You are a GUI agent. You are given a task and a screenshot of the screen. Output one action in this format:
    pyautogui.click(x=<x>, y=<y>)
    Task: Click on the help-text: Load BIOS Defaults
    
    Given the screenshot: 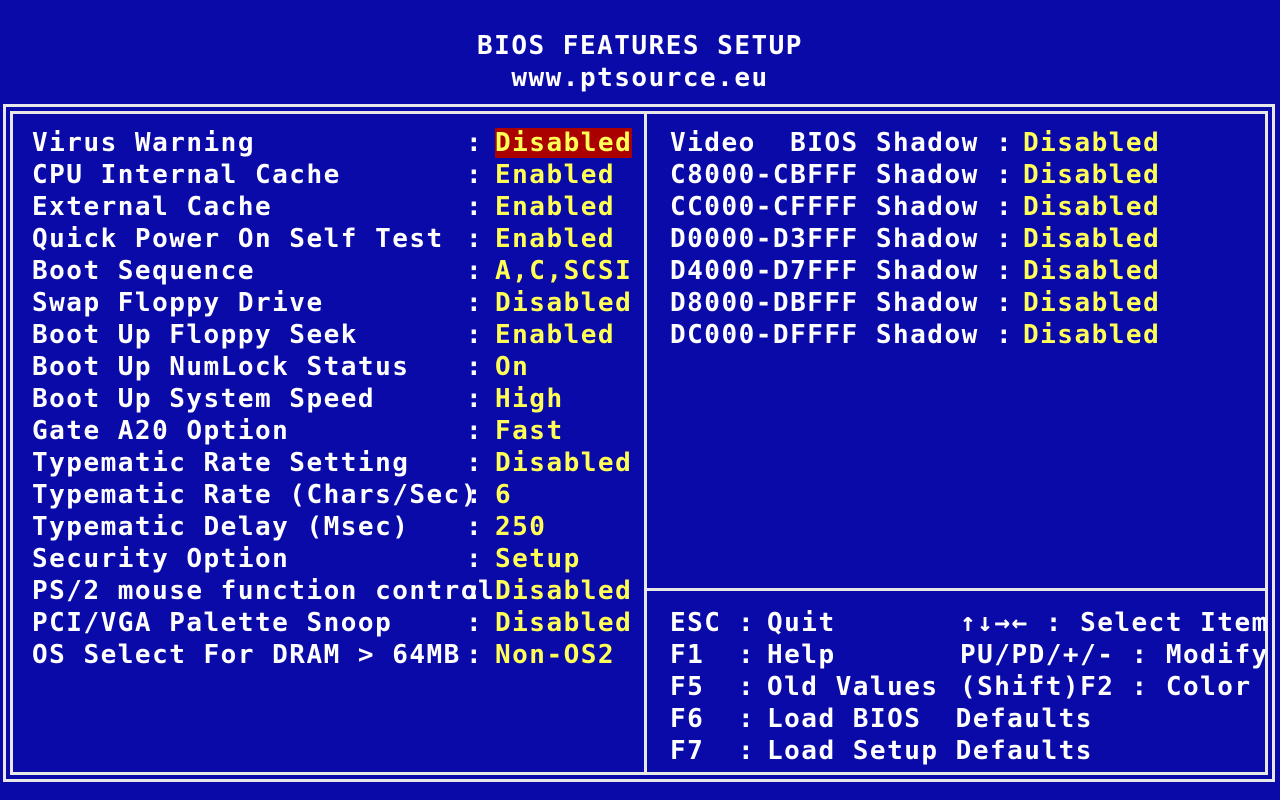 What is the action you would take?
    pyautogui.click(x=930, y=719)
    